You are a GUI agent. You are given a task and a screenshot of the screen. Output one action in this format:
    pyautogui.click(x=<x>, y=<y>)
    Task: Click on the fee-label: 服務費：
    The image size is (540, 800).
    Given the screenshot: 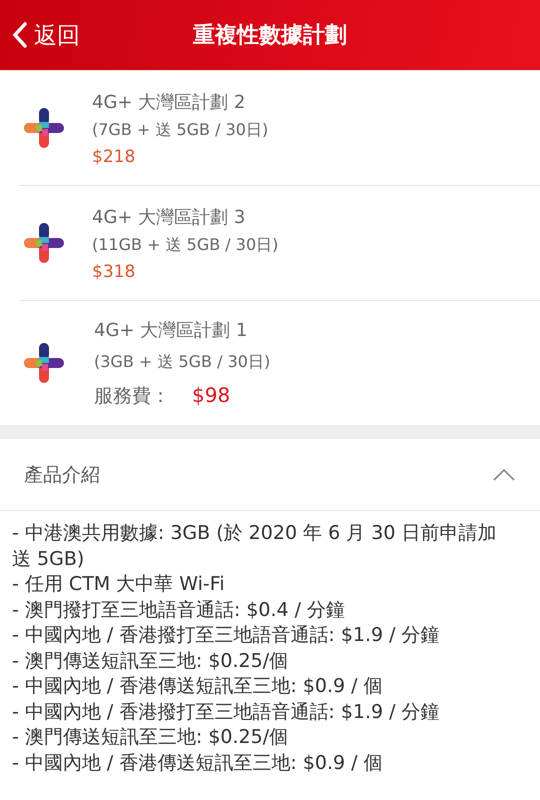 What is the action you would take?
    pyautogui.click(x=132, y=396)
    